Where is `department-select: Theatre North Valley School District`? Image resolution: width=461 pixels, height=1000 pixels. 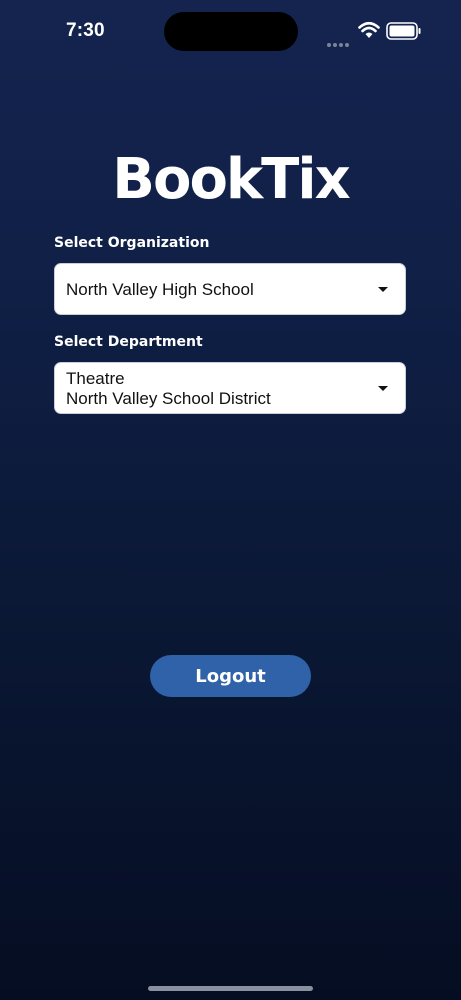
department-select: Theatre North Valley School District is located at coordinates (230, 388).